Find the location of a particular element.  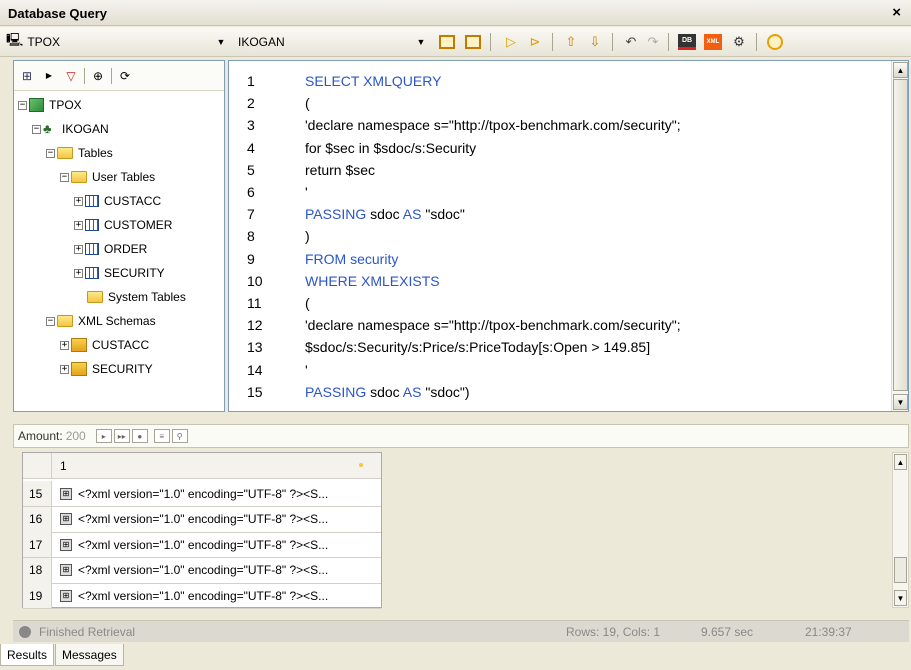

db-cancel-icon: DB is located at coordinates (687, 42).